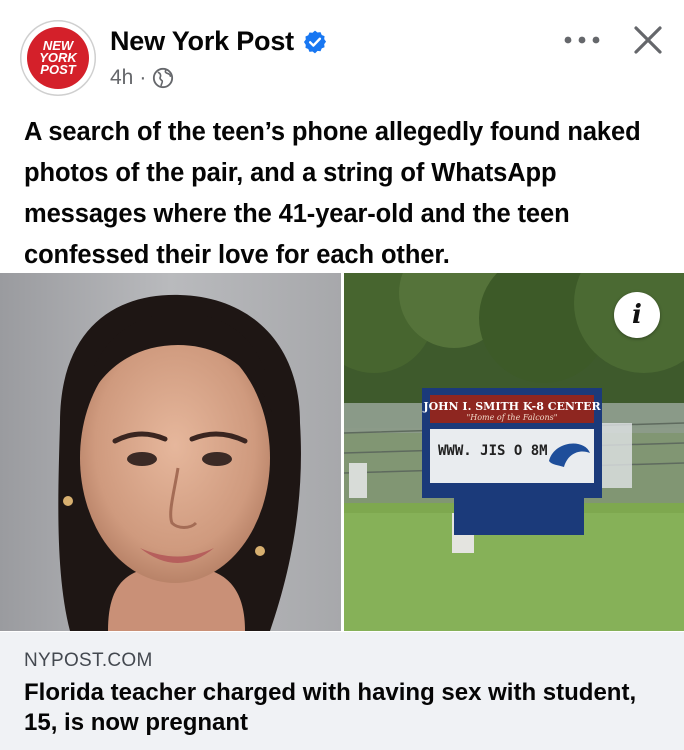  What do you see at coordinates (315, 41) in the screenshot?
I see `verified-badge-icon` at bounding box center [315, 41].